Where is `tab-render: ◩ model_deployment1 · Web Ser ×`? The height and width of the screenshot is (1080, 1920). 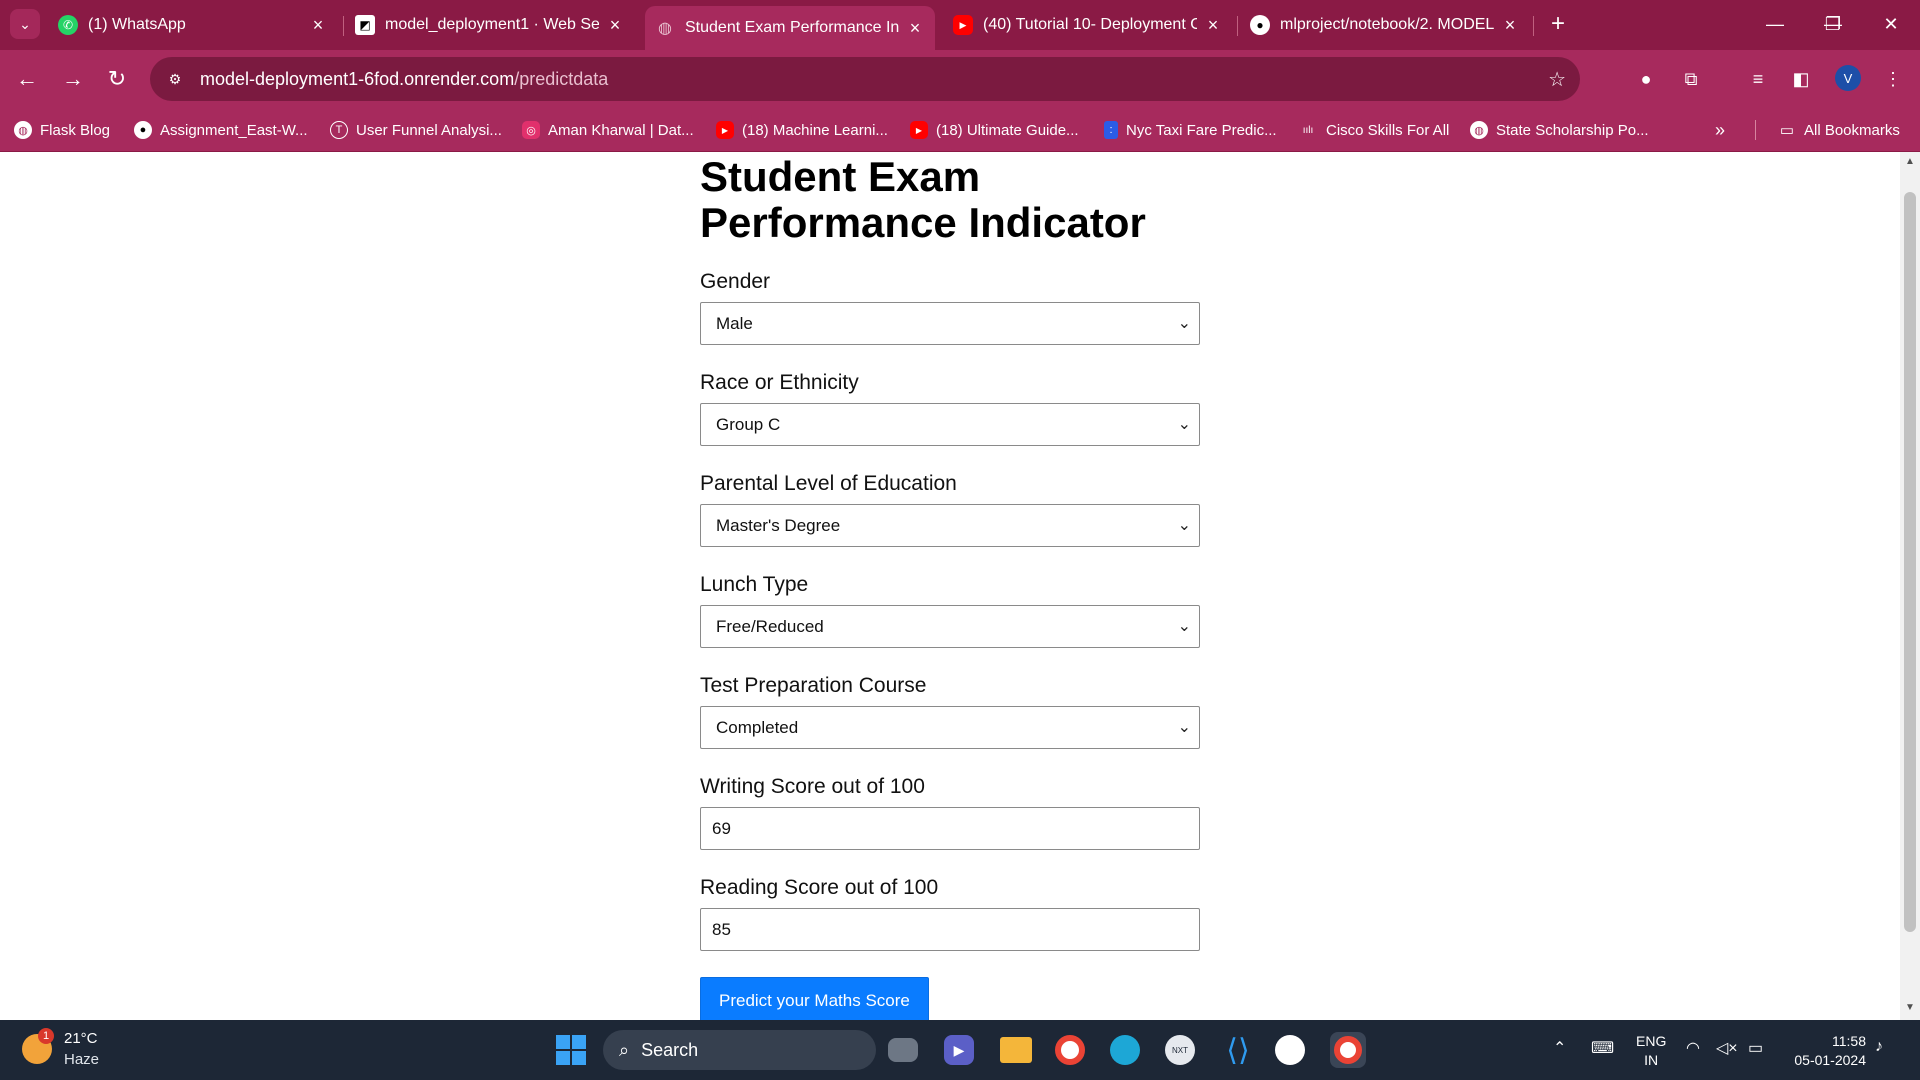 tab-render: ◩ model_deployment1 · Web Ser × is located at coordinates (490, 25).